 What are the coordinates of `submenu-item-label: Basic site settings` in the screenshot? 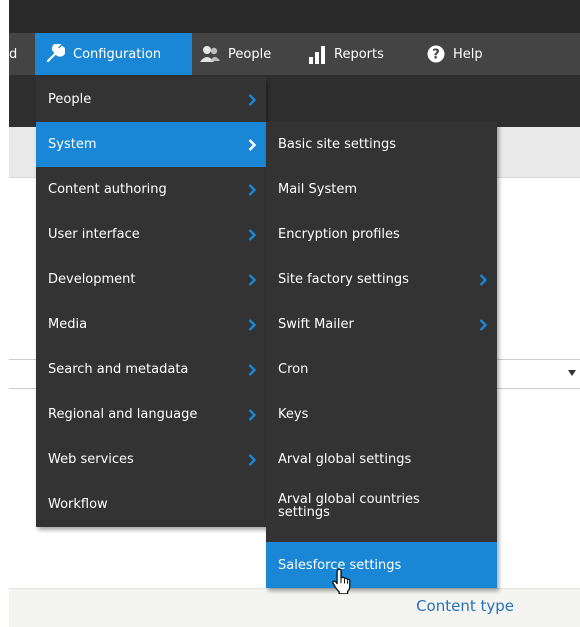 It's located at (337, 144).